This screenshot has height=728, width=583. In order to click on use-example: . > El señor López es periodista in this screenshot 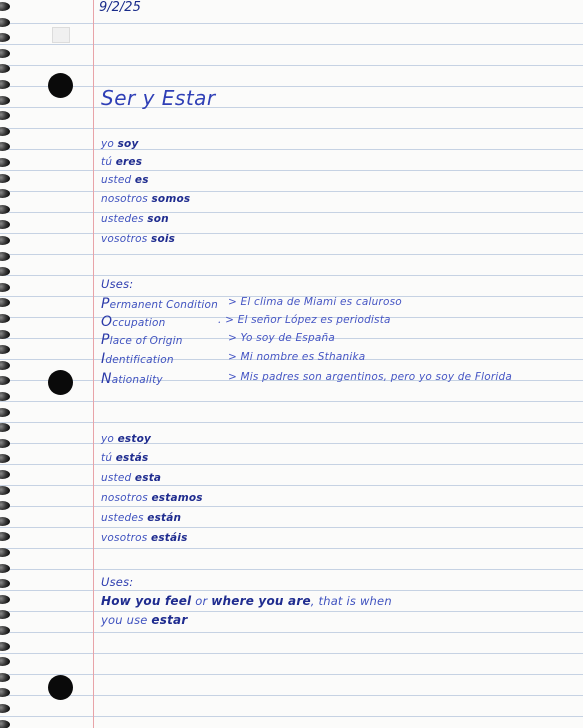, I will do `click(304, 320)`.